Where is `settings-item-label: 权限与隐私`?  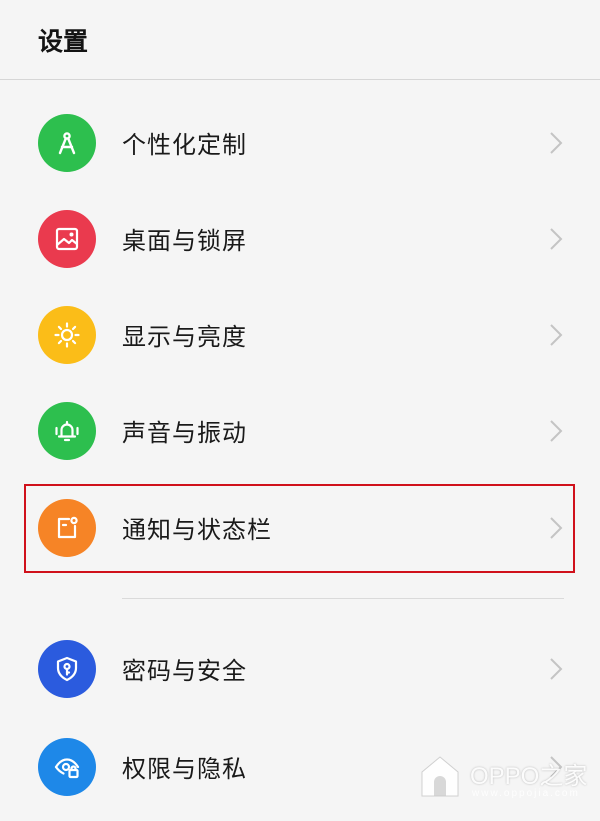
settings-item-label: 权限与隐私 is located at coordinates (184, 769).